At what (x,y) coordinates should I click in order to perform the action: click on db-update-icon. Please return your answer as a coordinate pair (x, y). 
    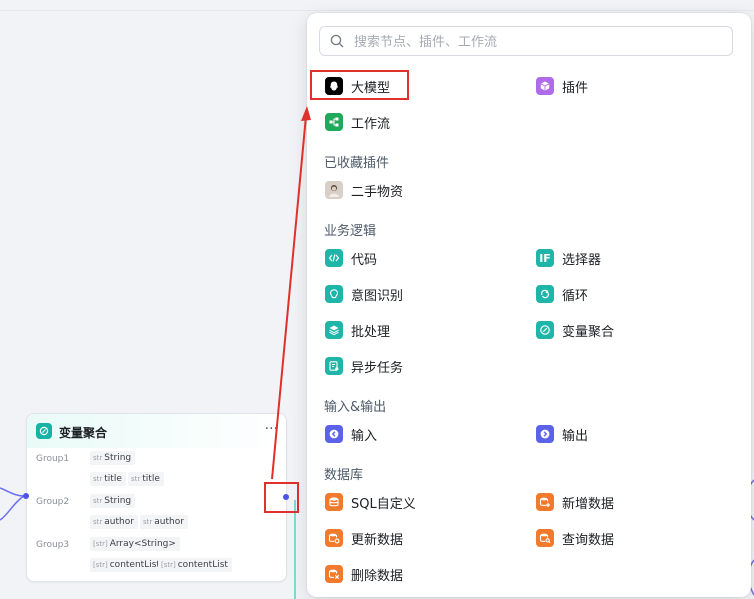
    Looking at the image, I should click on (334, 538).